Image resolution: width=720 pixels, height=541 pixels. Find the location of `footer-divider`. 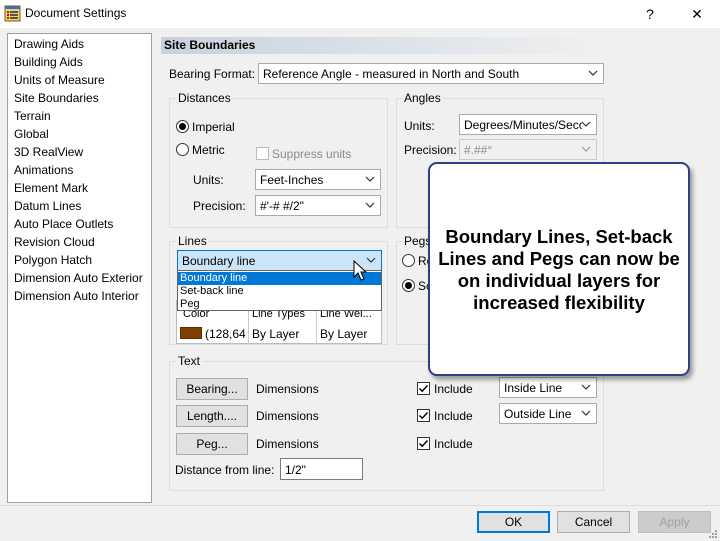

footer-divider is located at coordinates (360, 505).